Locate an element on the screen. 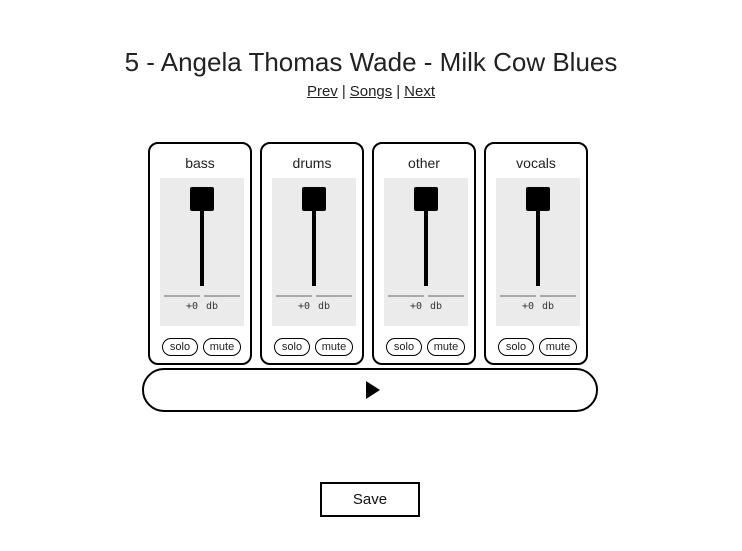 This screenshot has height=551, width=742. channel-strip-drums: drums +0 db solo mute is located at coordinates (312, 253).